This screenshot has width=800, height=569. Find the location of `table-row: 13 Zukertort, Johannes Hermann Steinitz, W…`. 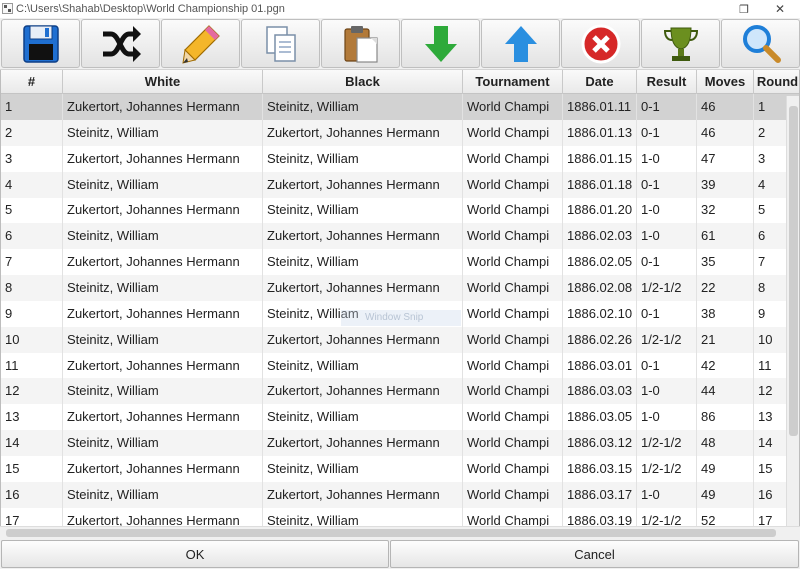

table-row: 13 Zukertort, Johannes Hermann Steinitz, W… is located at coordinates (400, 417).